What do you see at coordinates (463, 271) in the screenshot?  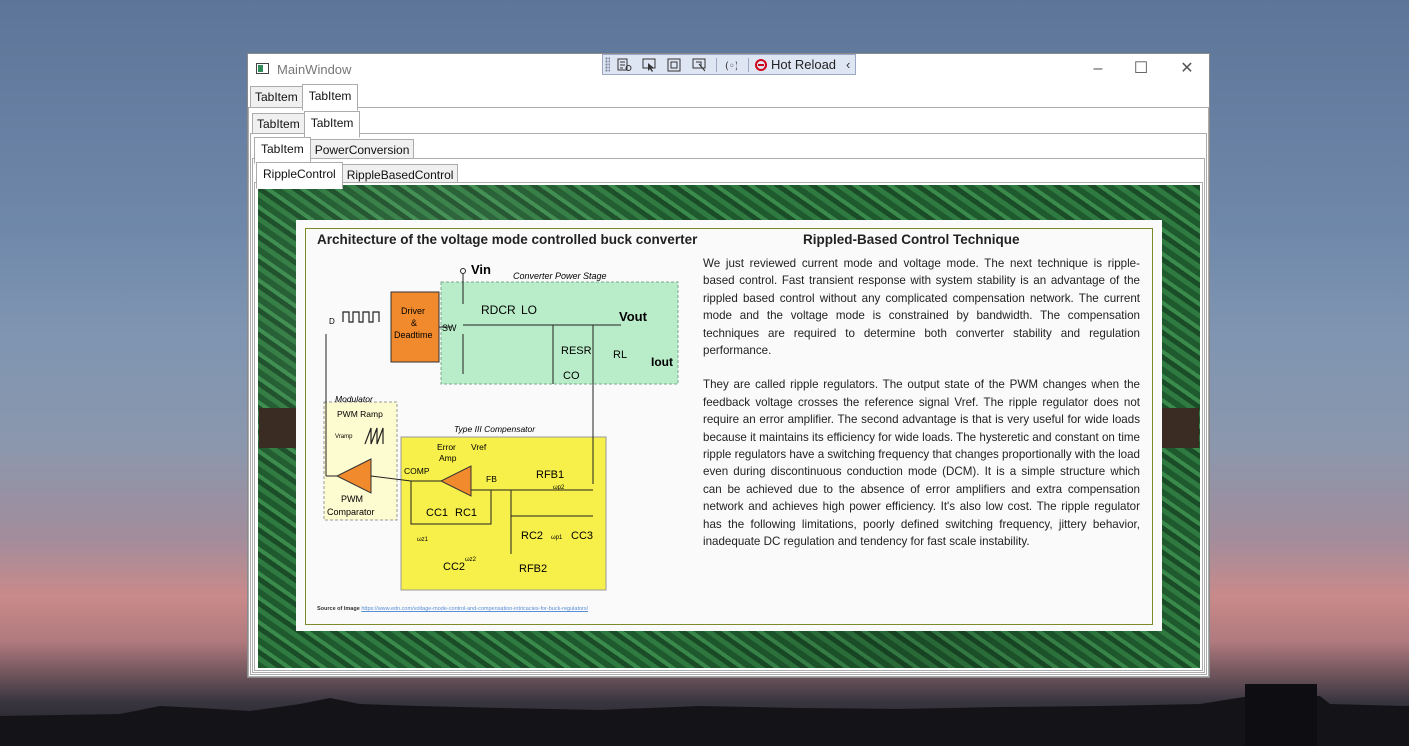 I see `vin-terminal` at bounding box center [463, 271].